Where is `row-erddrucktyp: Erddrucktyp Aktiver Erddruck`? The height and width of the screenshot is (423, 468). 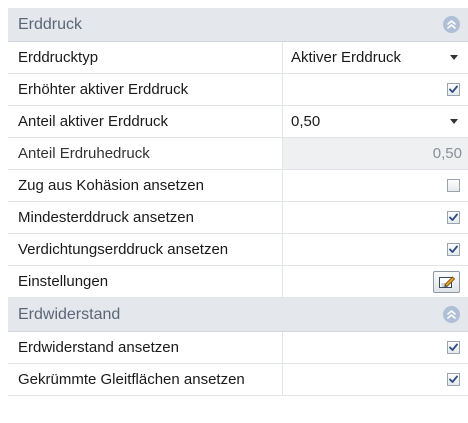 row-erddrucktyp: Erddrucktyp Aktiver Erddruck is located at coordinates (238, 58).